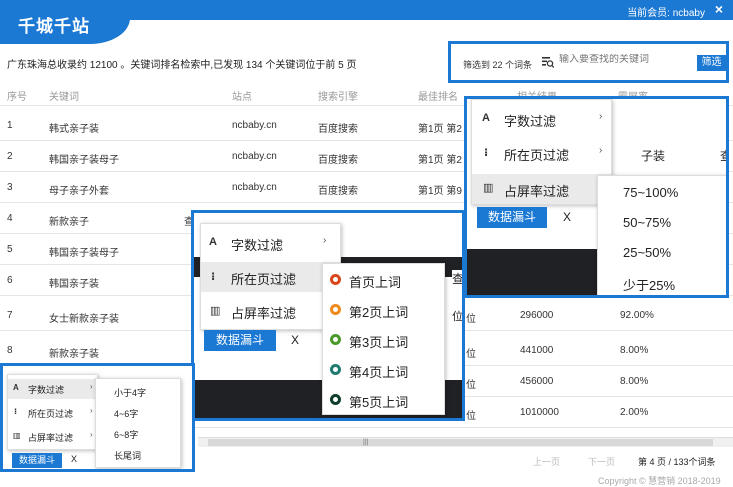 The width and height of the screenshot is (733, 487). I want to click on scrollbar-thumb: |||, so click(460, 442).